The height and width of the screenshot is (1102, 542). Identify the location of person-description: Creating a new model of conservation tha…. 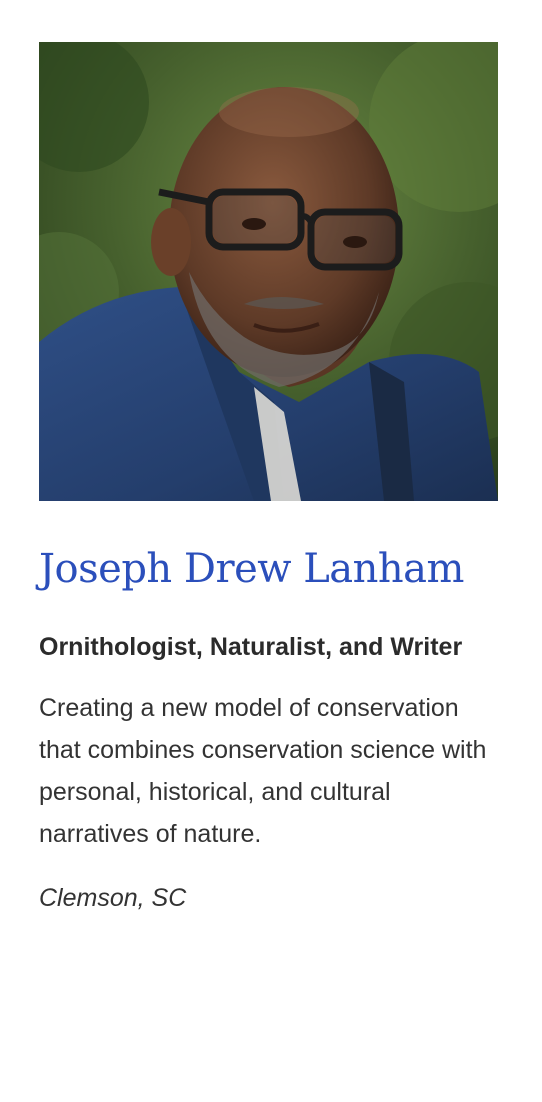
(263, 771).